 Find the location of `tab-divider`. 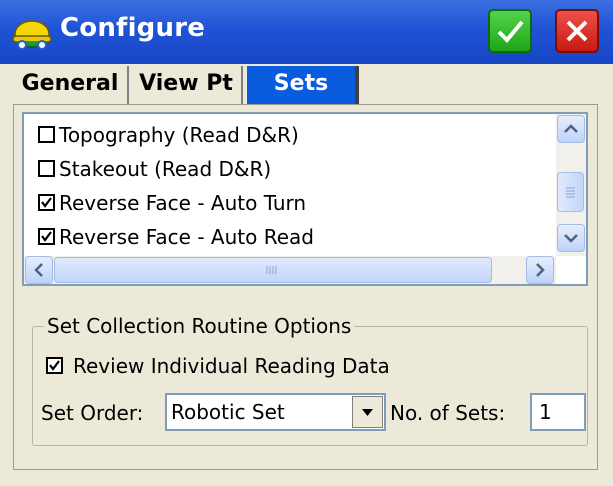

tab-divider is located at coordinates (357, 85).